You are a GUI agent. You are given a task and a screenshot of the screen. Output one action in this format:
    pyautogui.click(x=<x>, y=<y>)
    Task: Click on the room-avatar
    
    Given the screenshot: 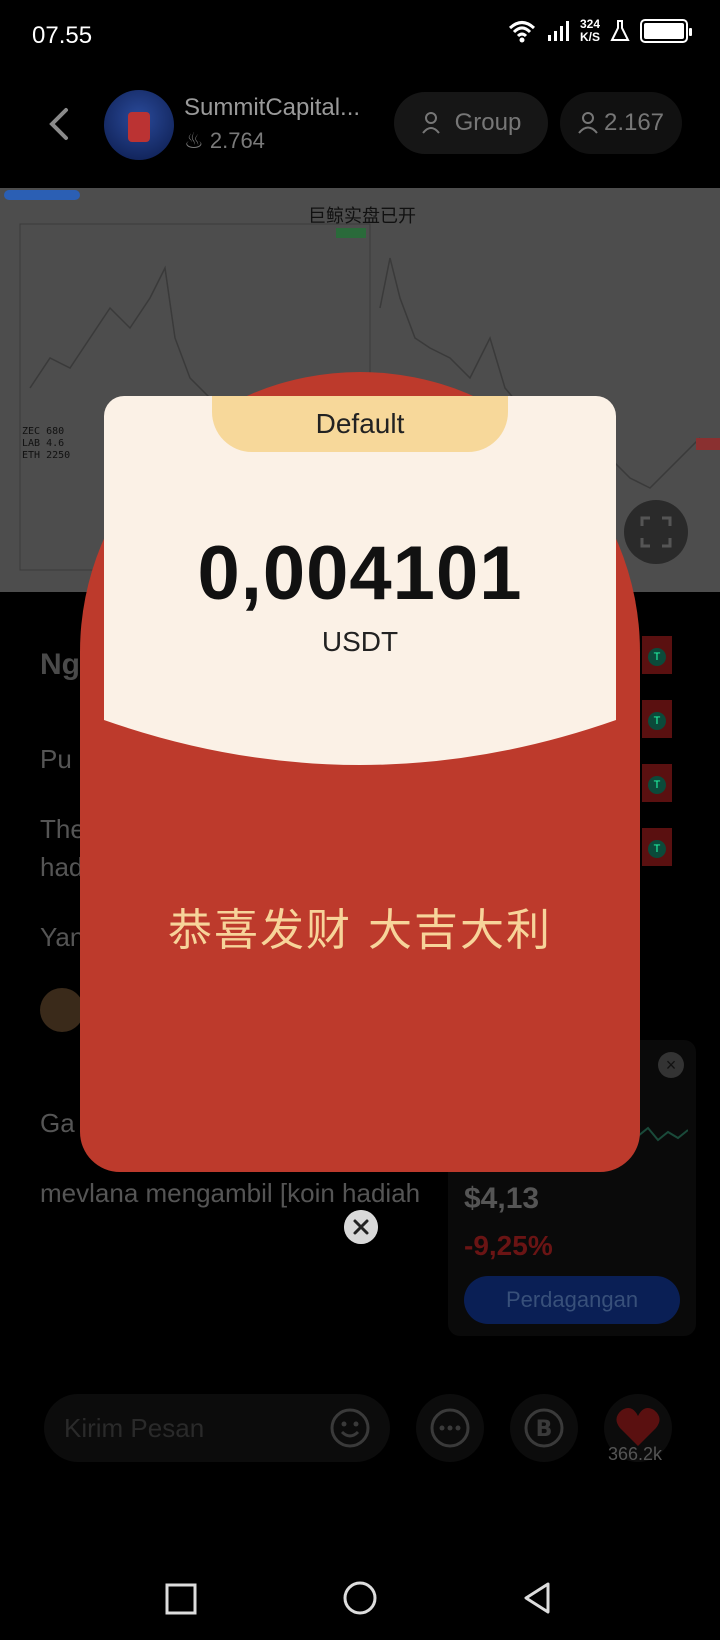 What is the action you would take?
    pyautogui.click(x=139, y=125)
    